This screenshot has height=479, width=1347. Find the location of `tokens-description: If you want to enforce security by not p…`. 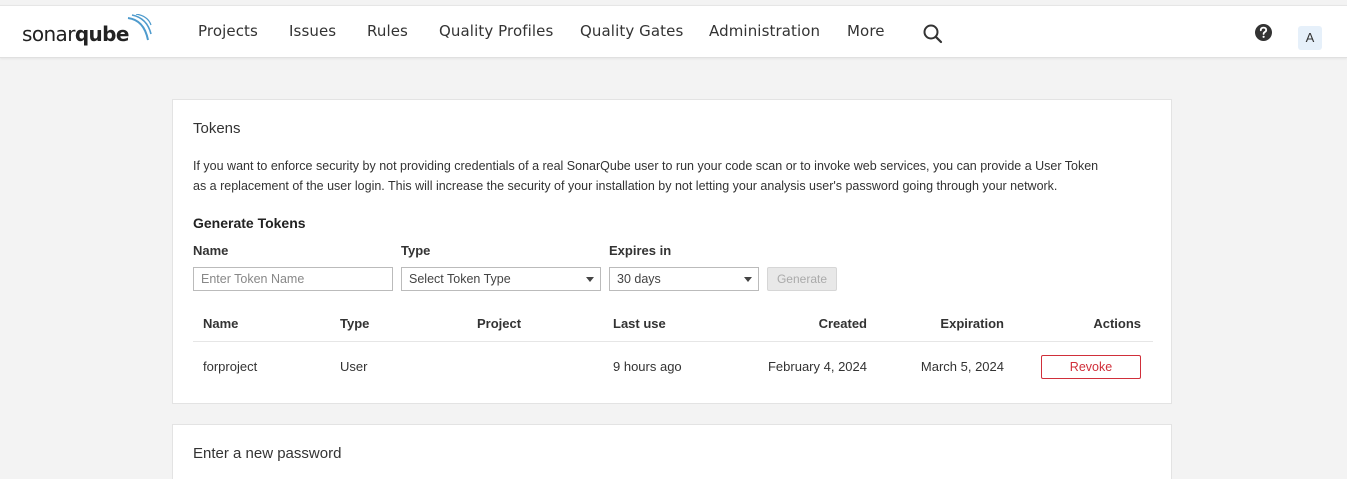

tokens-description: If you want to enforce security by not p… is located at coordinates (673, 176).